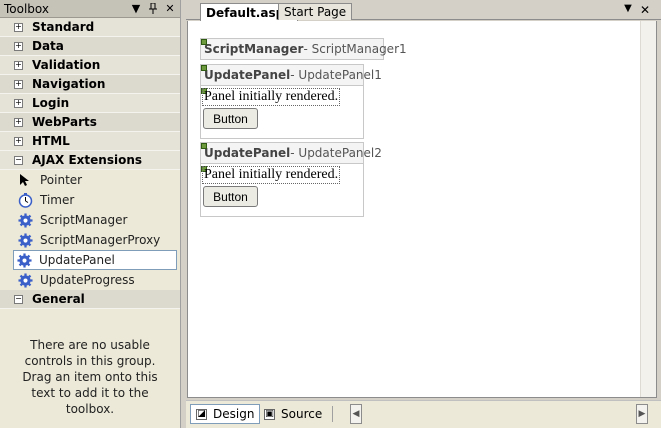 The height and width of the screenshot is (428, 661). What do you see at coordinates (90, 180) in the screenshot?
I see `toolbox-item-pointer: Pointer` at bounding box center [90, 180].